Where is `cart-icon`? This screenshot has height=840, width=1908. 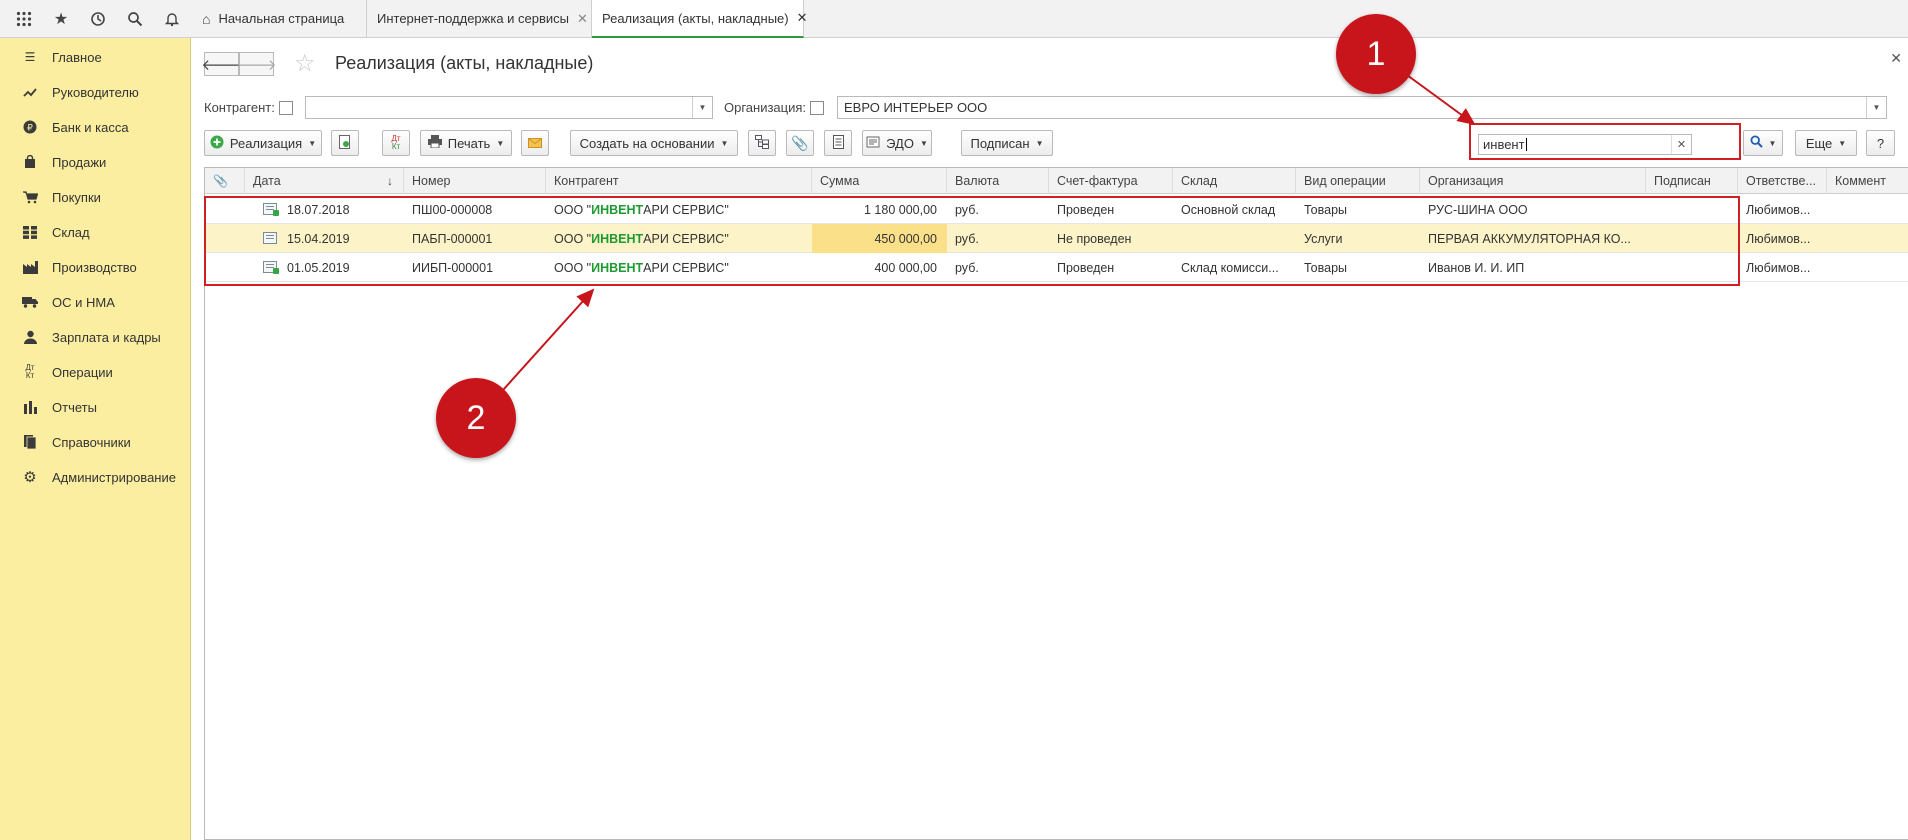 cart-icon is located at coordinates (30, 197).